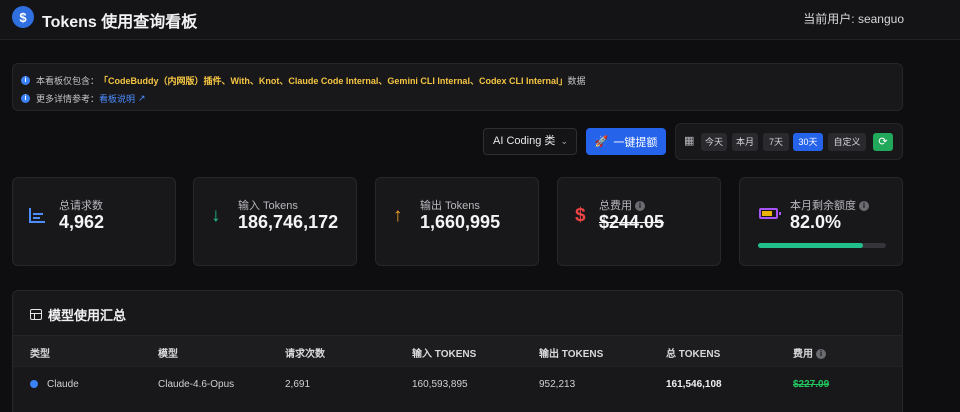  Describe the element at coordinates (37, 215) in the screenshot. I see `bar-chart-icon` at that location.